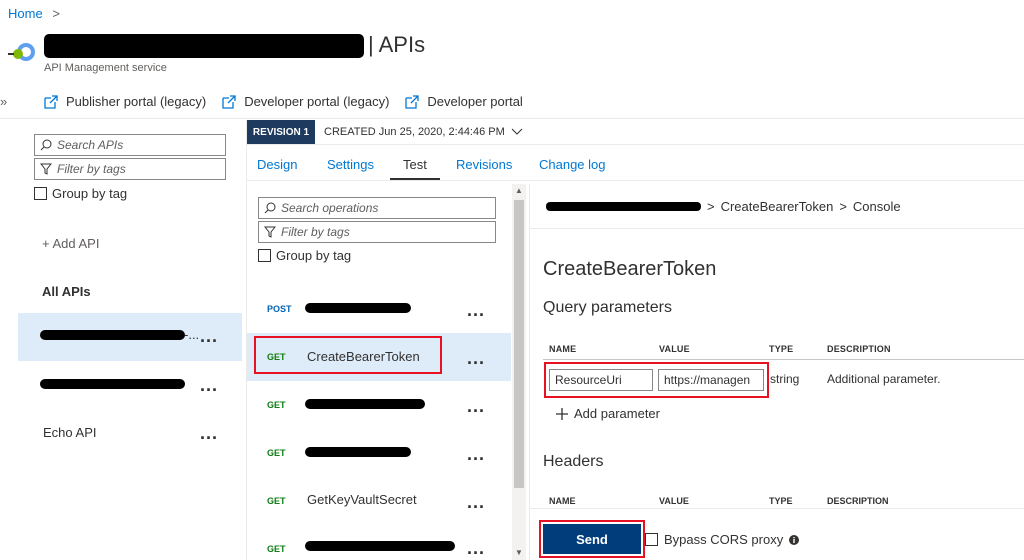 Image resolution: width=1024 pixels, height=560 pixels. Describe the element at coordinates (415, 164) in the screenshot. I see `tab-test: Test` at that location.